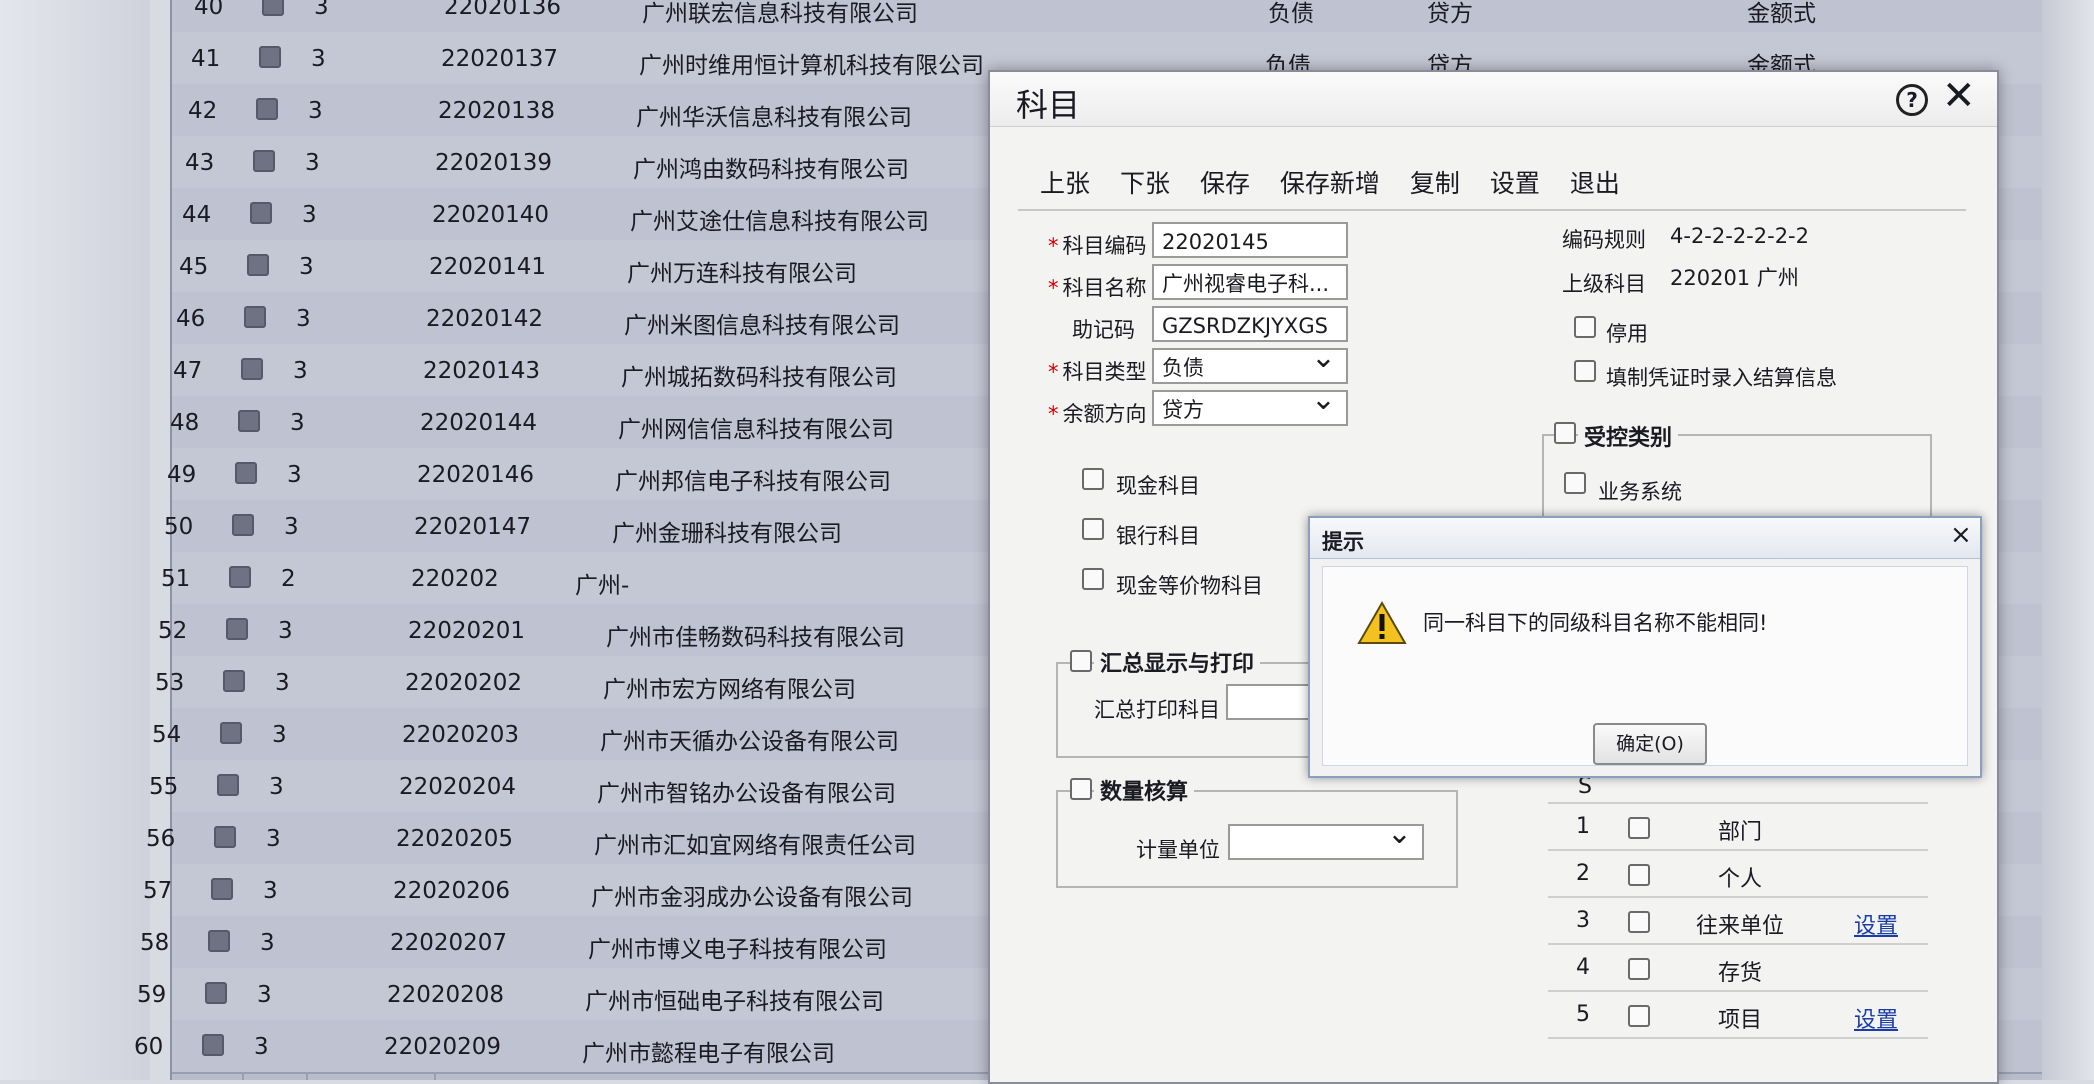 The height and width of the screenshot is (1084, 2094). What do you see at coordinates (1225, 183) in the screenshot?
I see `menu-save: 保存` at bounding box center [1225, 183].